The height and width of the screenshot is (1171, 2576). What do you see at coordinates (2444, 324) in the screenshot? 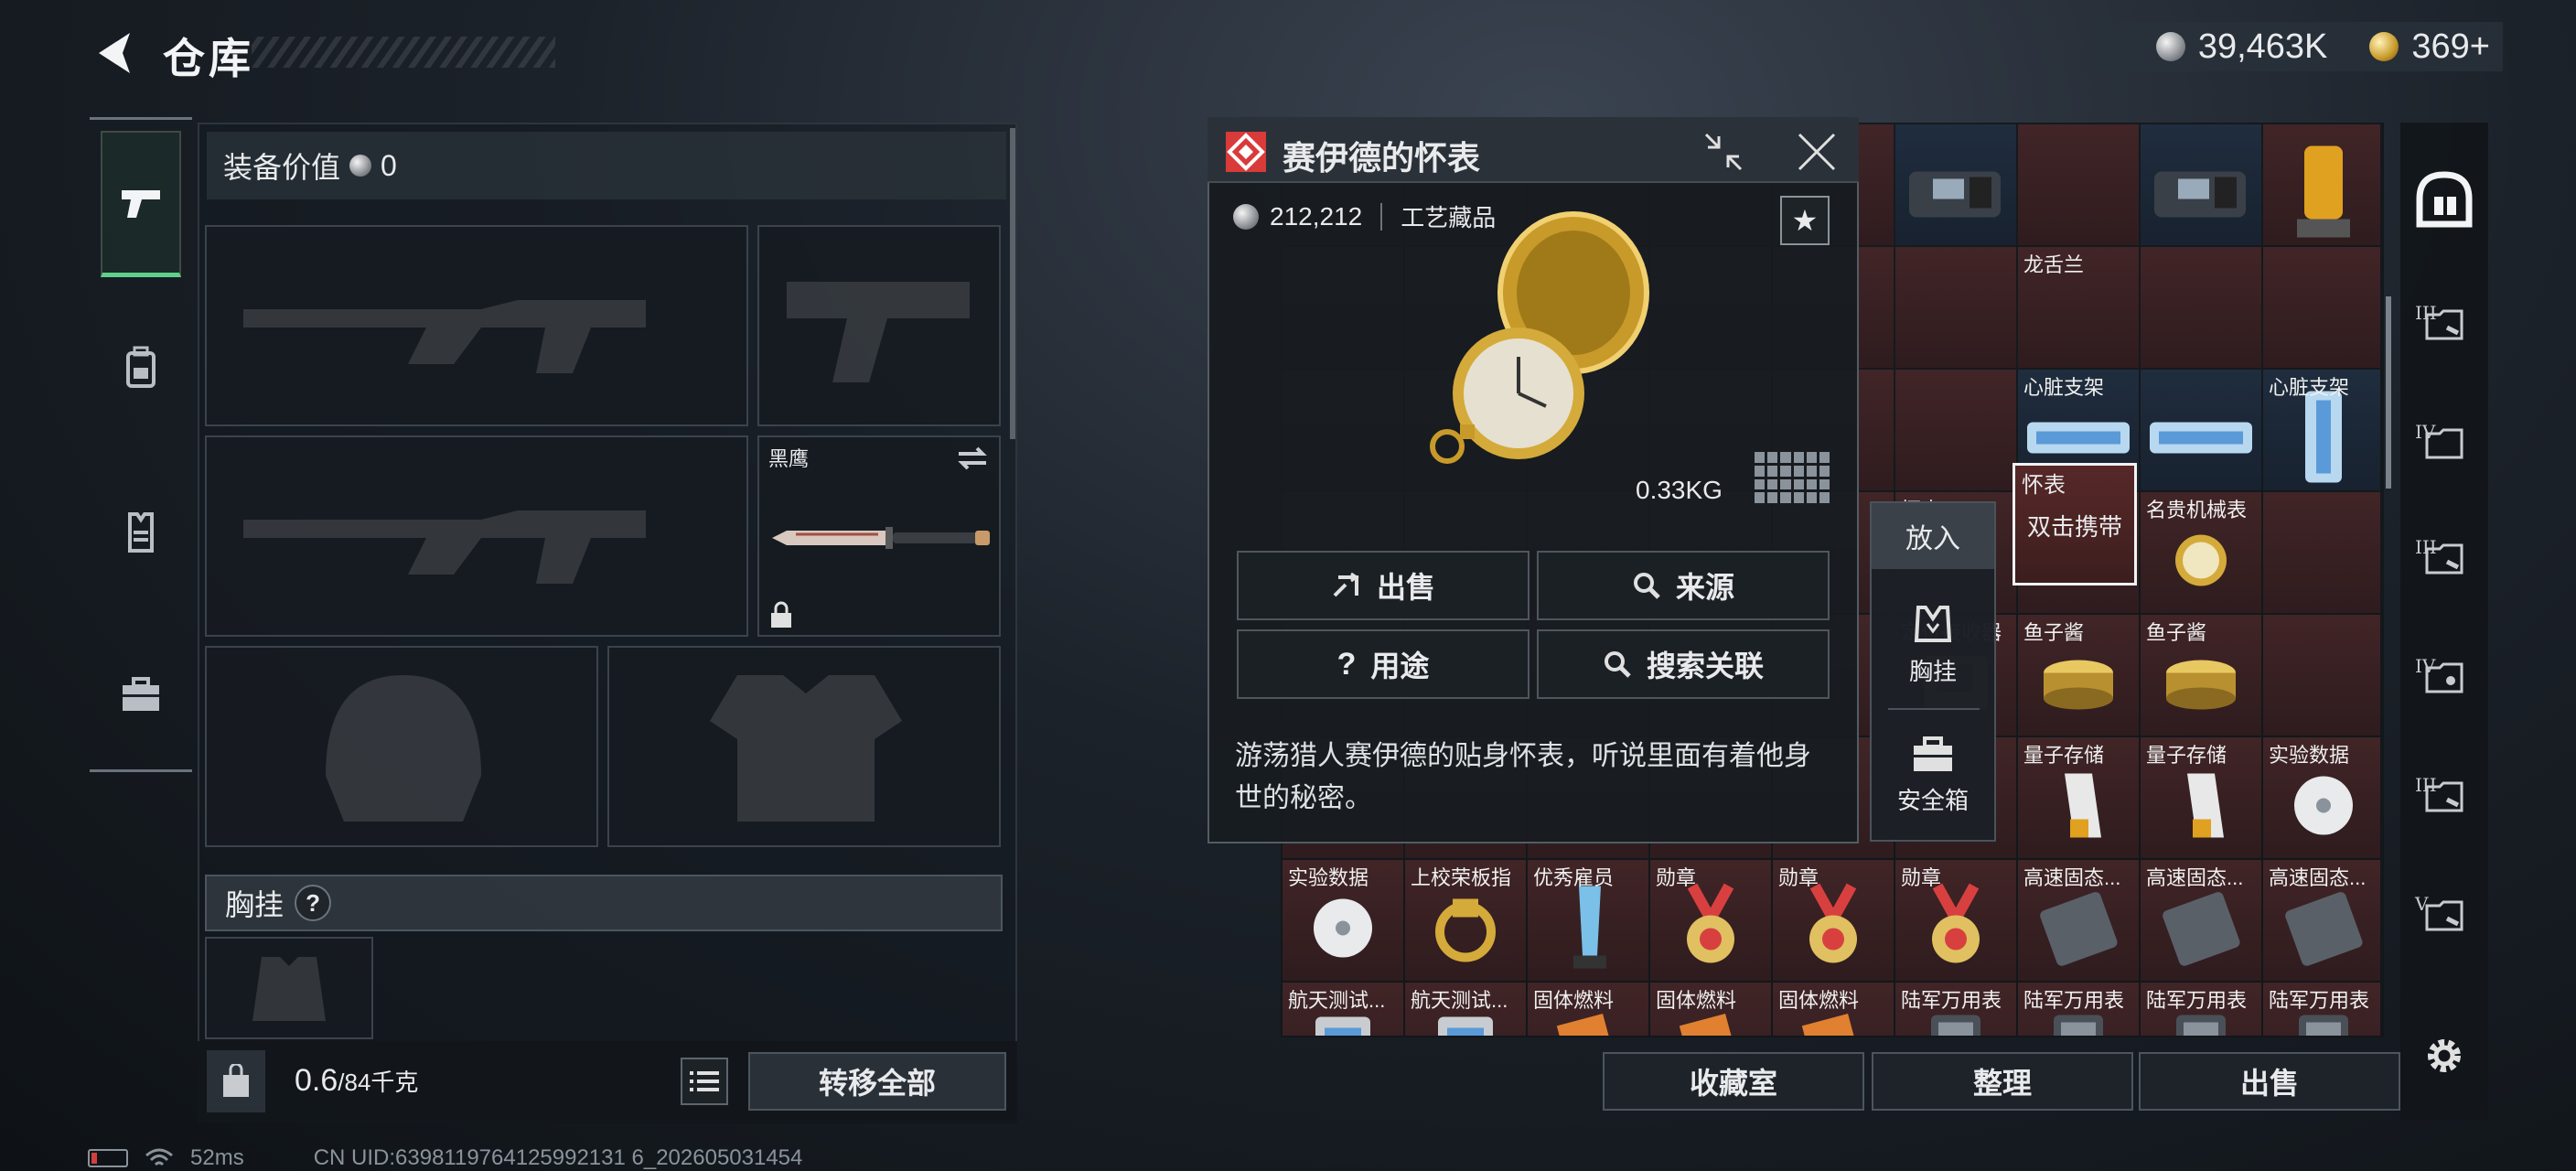
I see `storage-tab-1: III` at bounding box center [2444, 324].